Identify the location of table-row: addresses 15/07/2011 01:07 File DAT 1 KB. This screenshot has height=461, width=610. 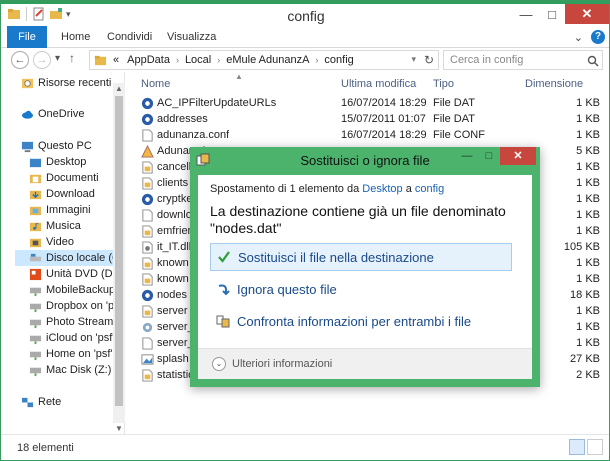
(373, 120).